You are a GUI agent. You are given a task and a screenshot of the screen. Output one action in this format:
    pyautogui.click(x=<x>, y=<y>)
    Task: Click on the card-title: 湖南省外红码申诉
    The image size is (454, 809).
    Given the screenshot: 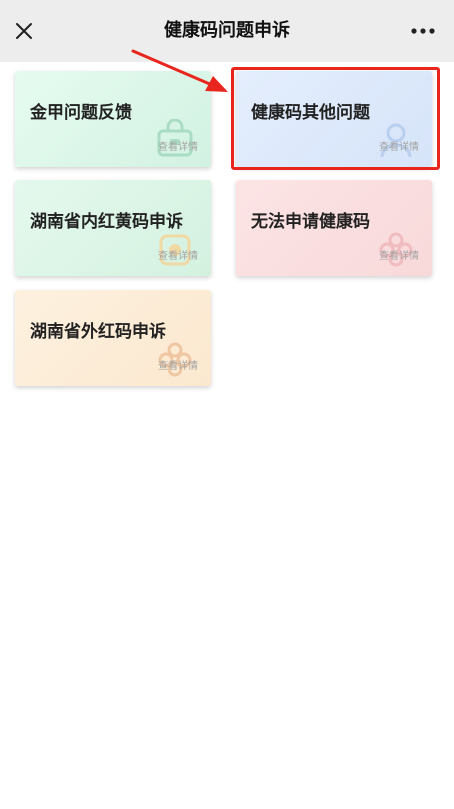 What is the action you would take?
    pyautogui.click(x=98, y=332)
    